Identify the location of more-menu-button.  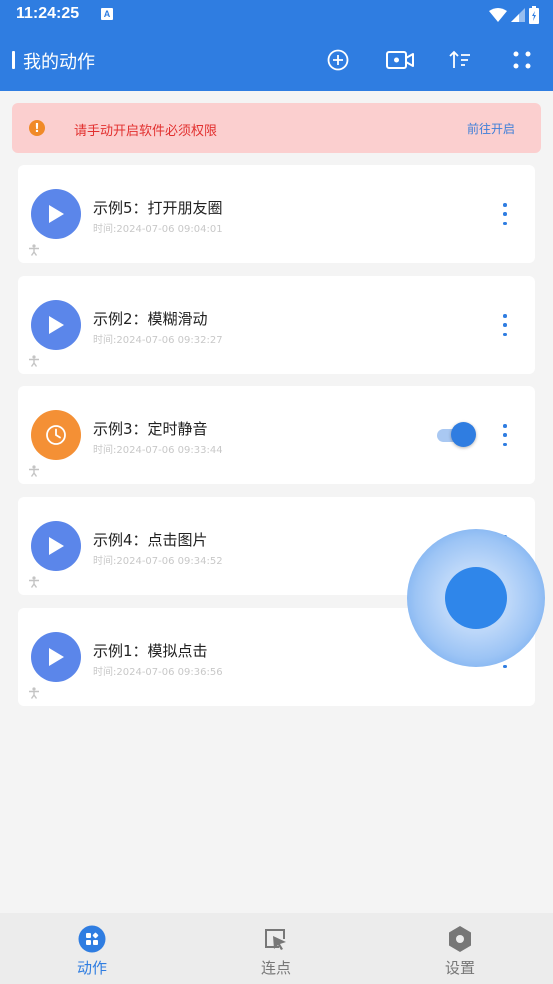
(522, 60).